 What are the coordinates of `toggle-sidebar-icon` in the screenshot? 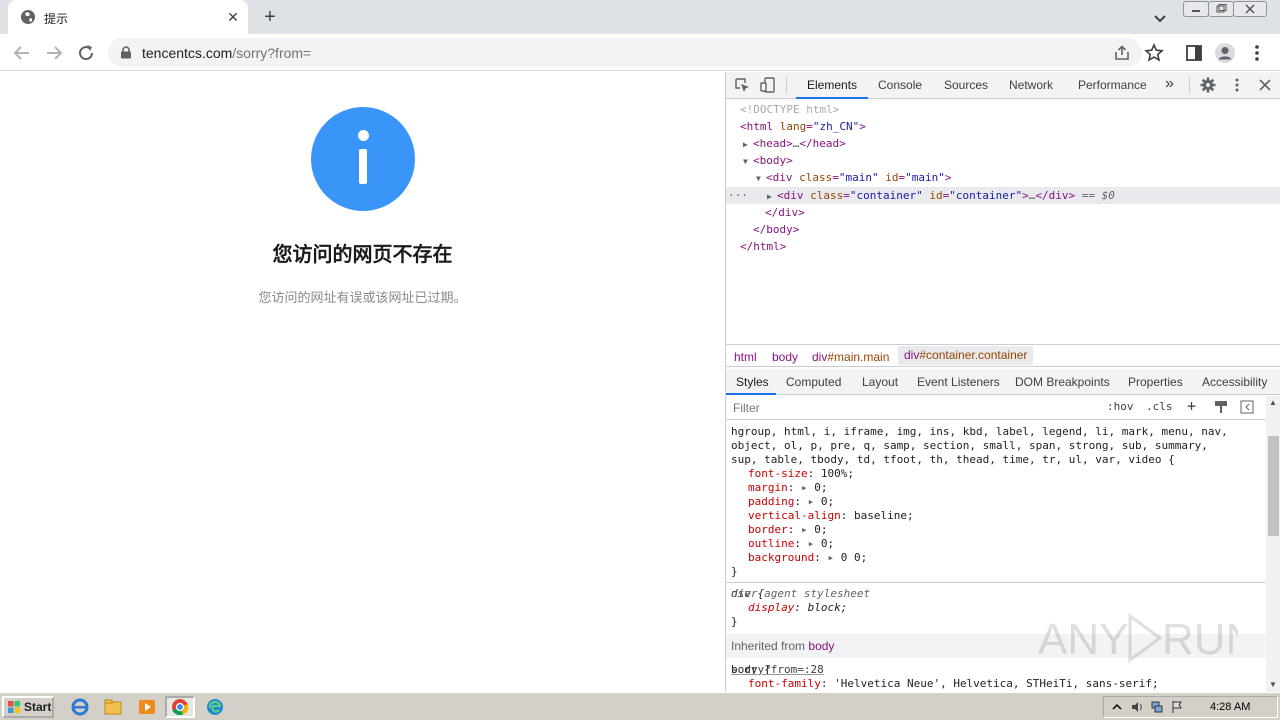 It's located at (1247, 407).